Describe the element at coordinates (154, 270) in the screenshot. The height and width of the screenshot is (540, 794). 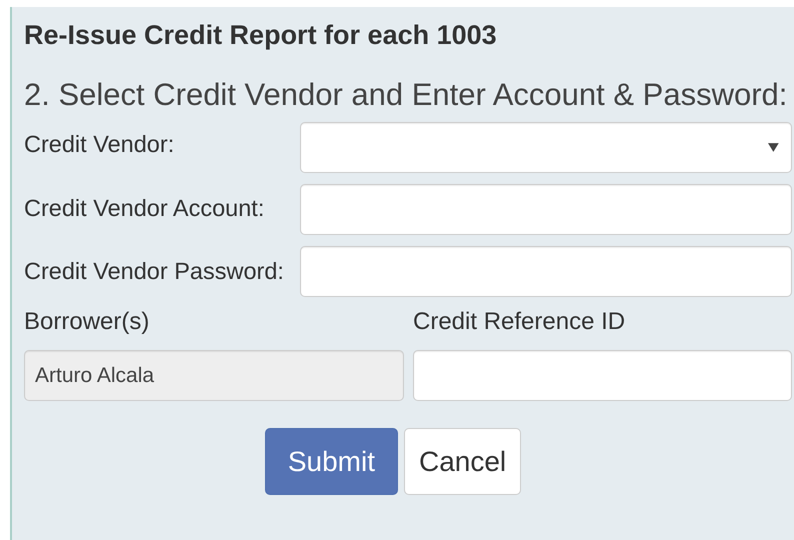
I see `field-label: Credit Vendor Password:` at that location.